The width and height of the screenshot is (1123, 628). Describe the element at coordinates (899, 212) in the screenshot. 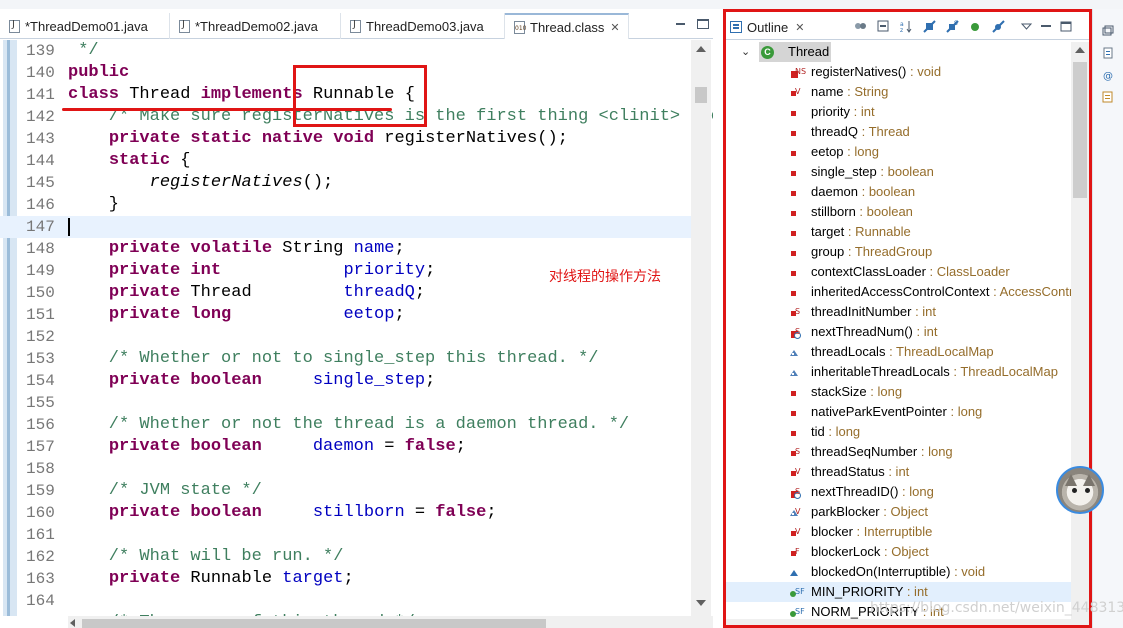

I see `outline-item: stillborn : boolean` at that location.